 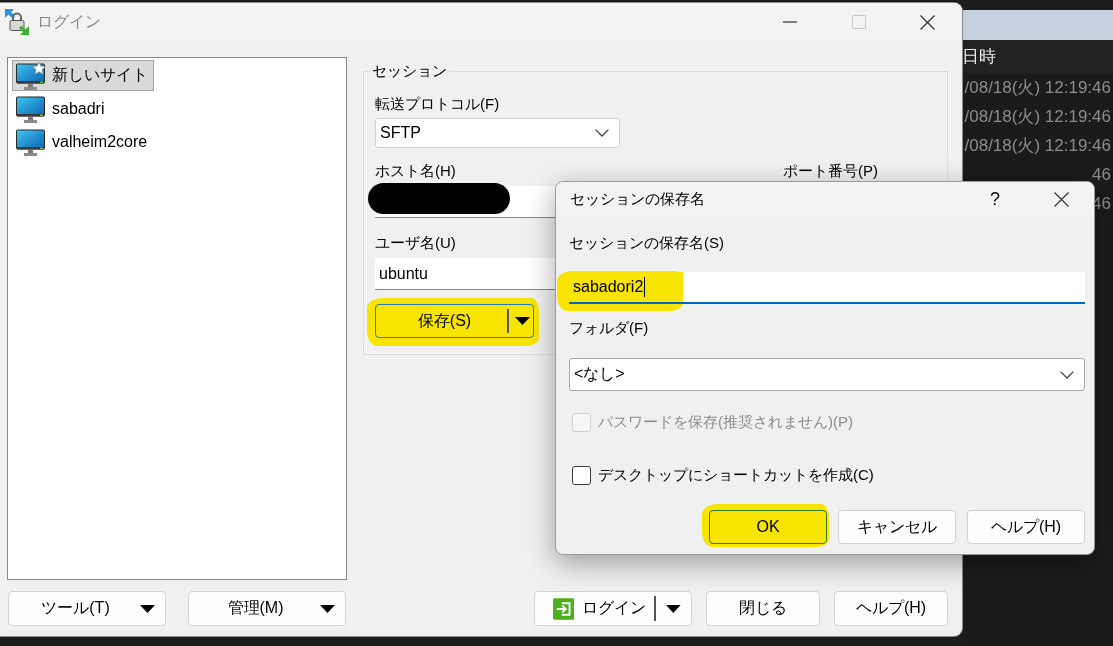 What do you see at coordinates (415, 243) in the screenshot?
I see `field-label: ユーザ名(U)` at bounding box center [415, 243].